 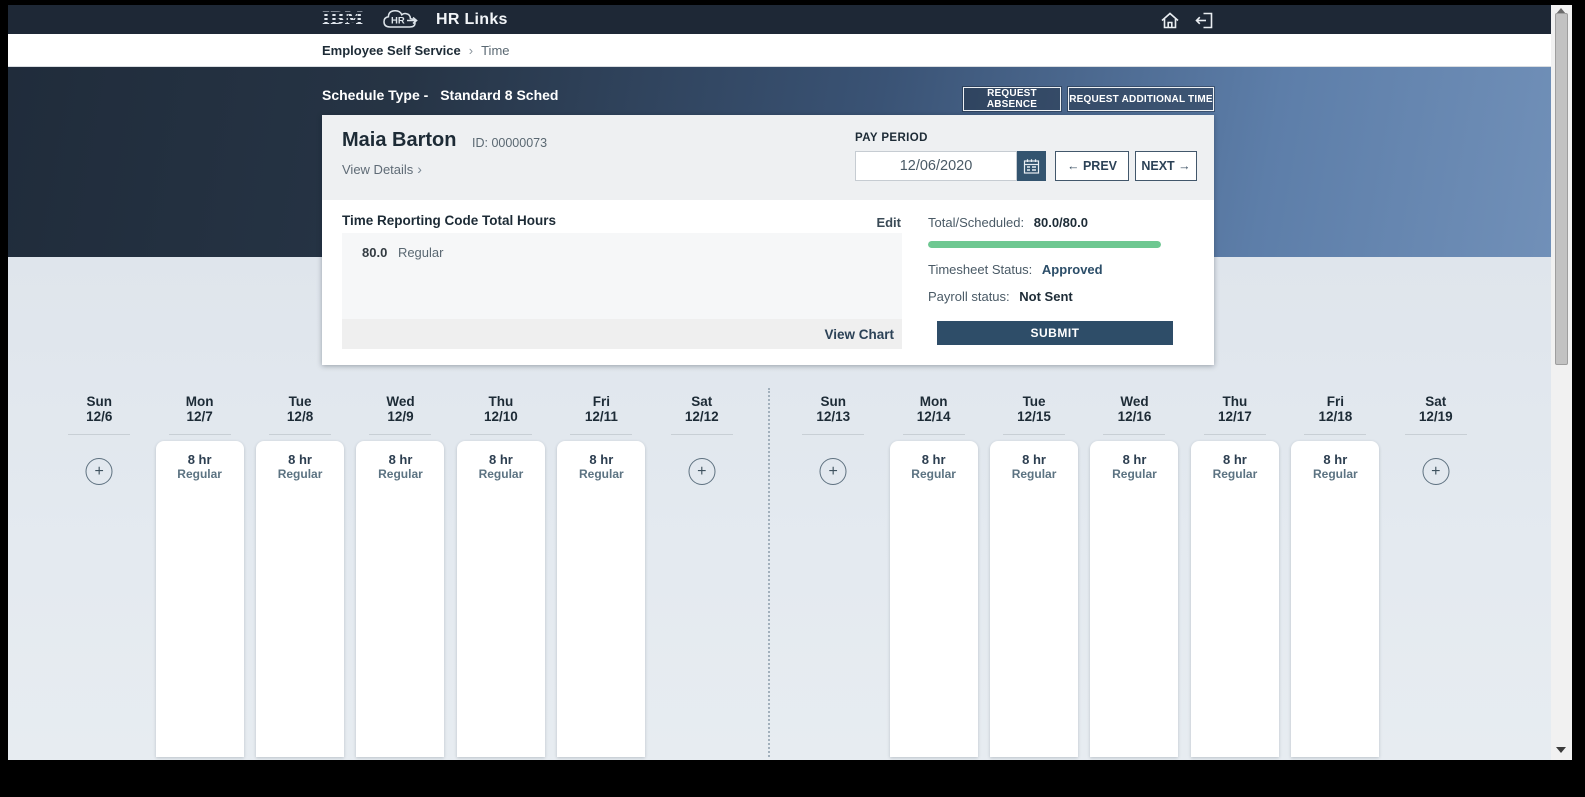 I want to click on day-column-wed-12-16: Wed 12/16 8 hr Regular, so click(x=1134, y=572).